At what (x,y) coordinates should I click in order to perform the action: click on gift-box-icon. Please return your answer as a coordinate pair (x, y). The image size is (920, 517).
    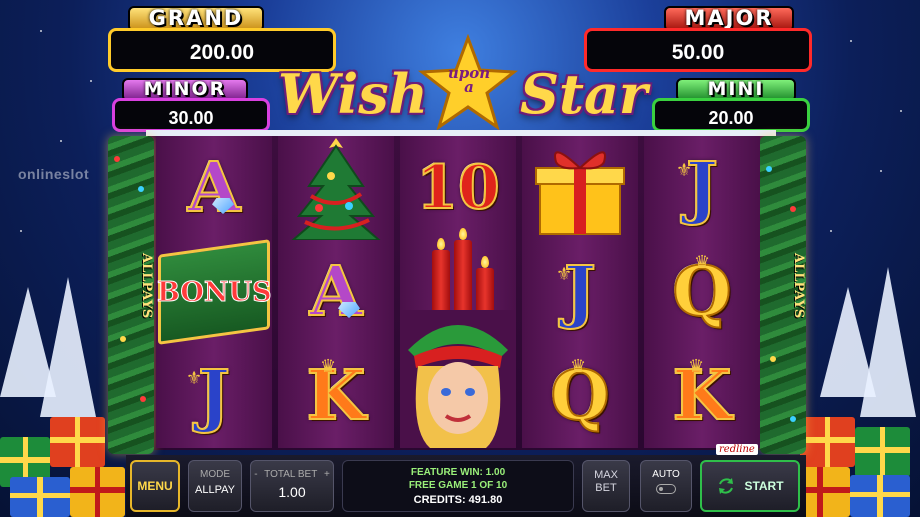
    Looking at the image, I should click on (580, 193).